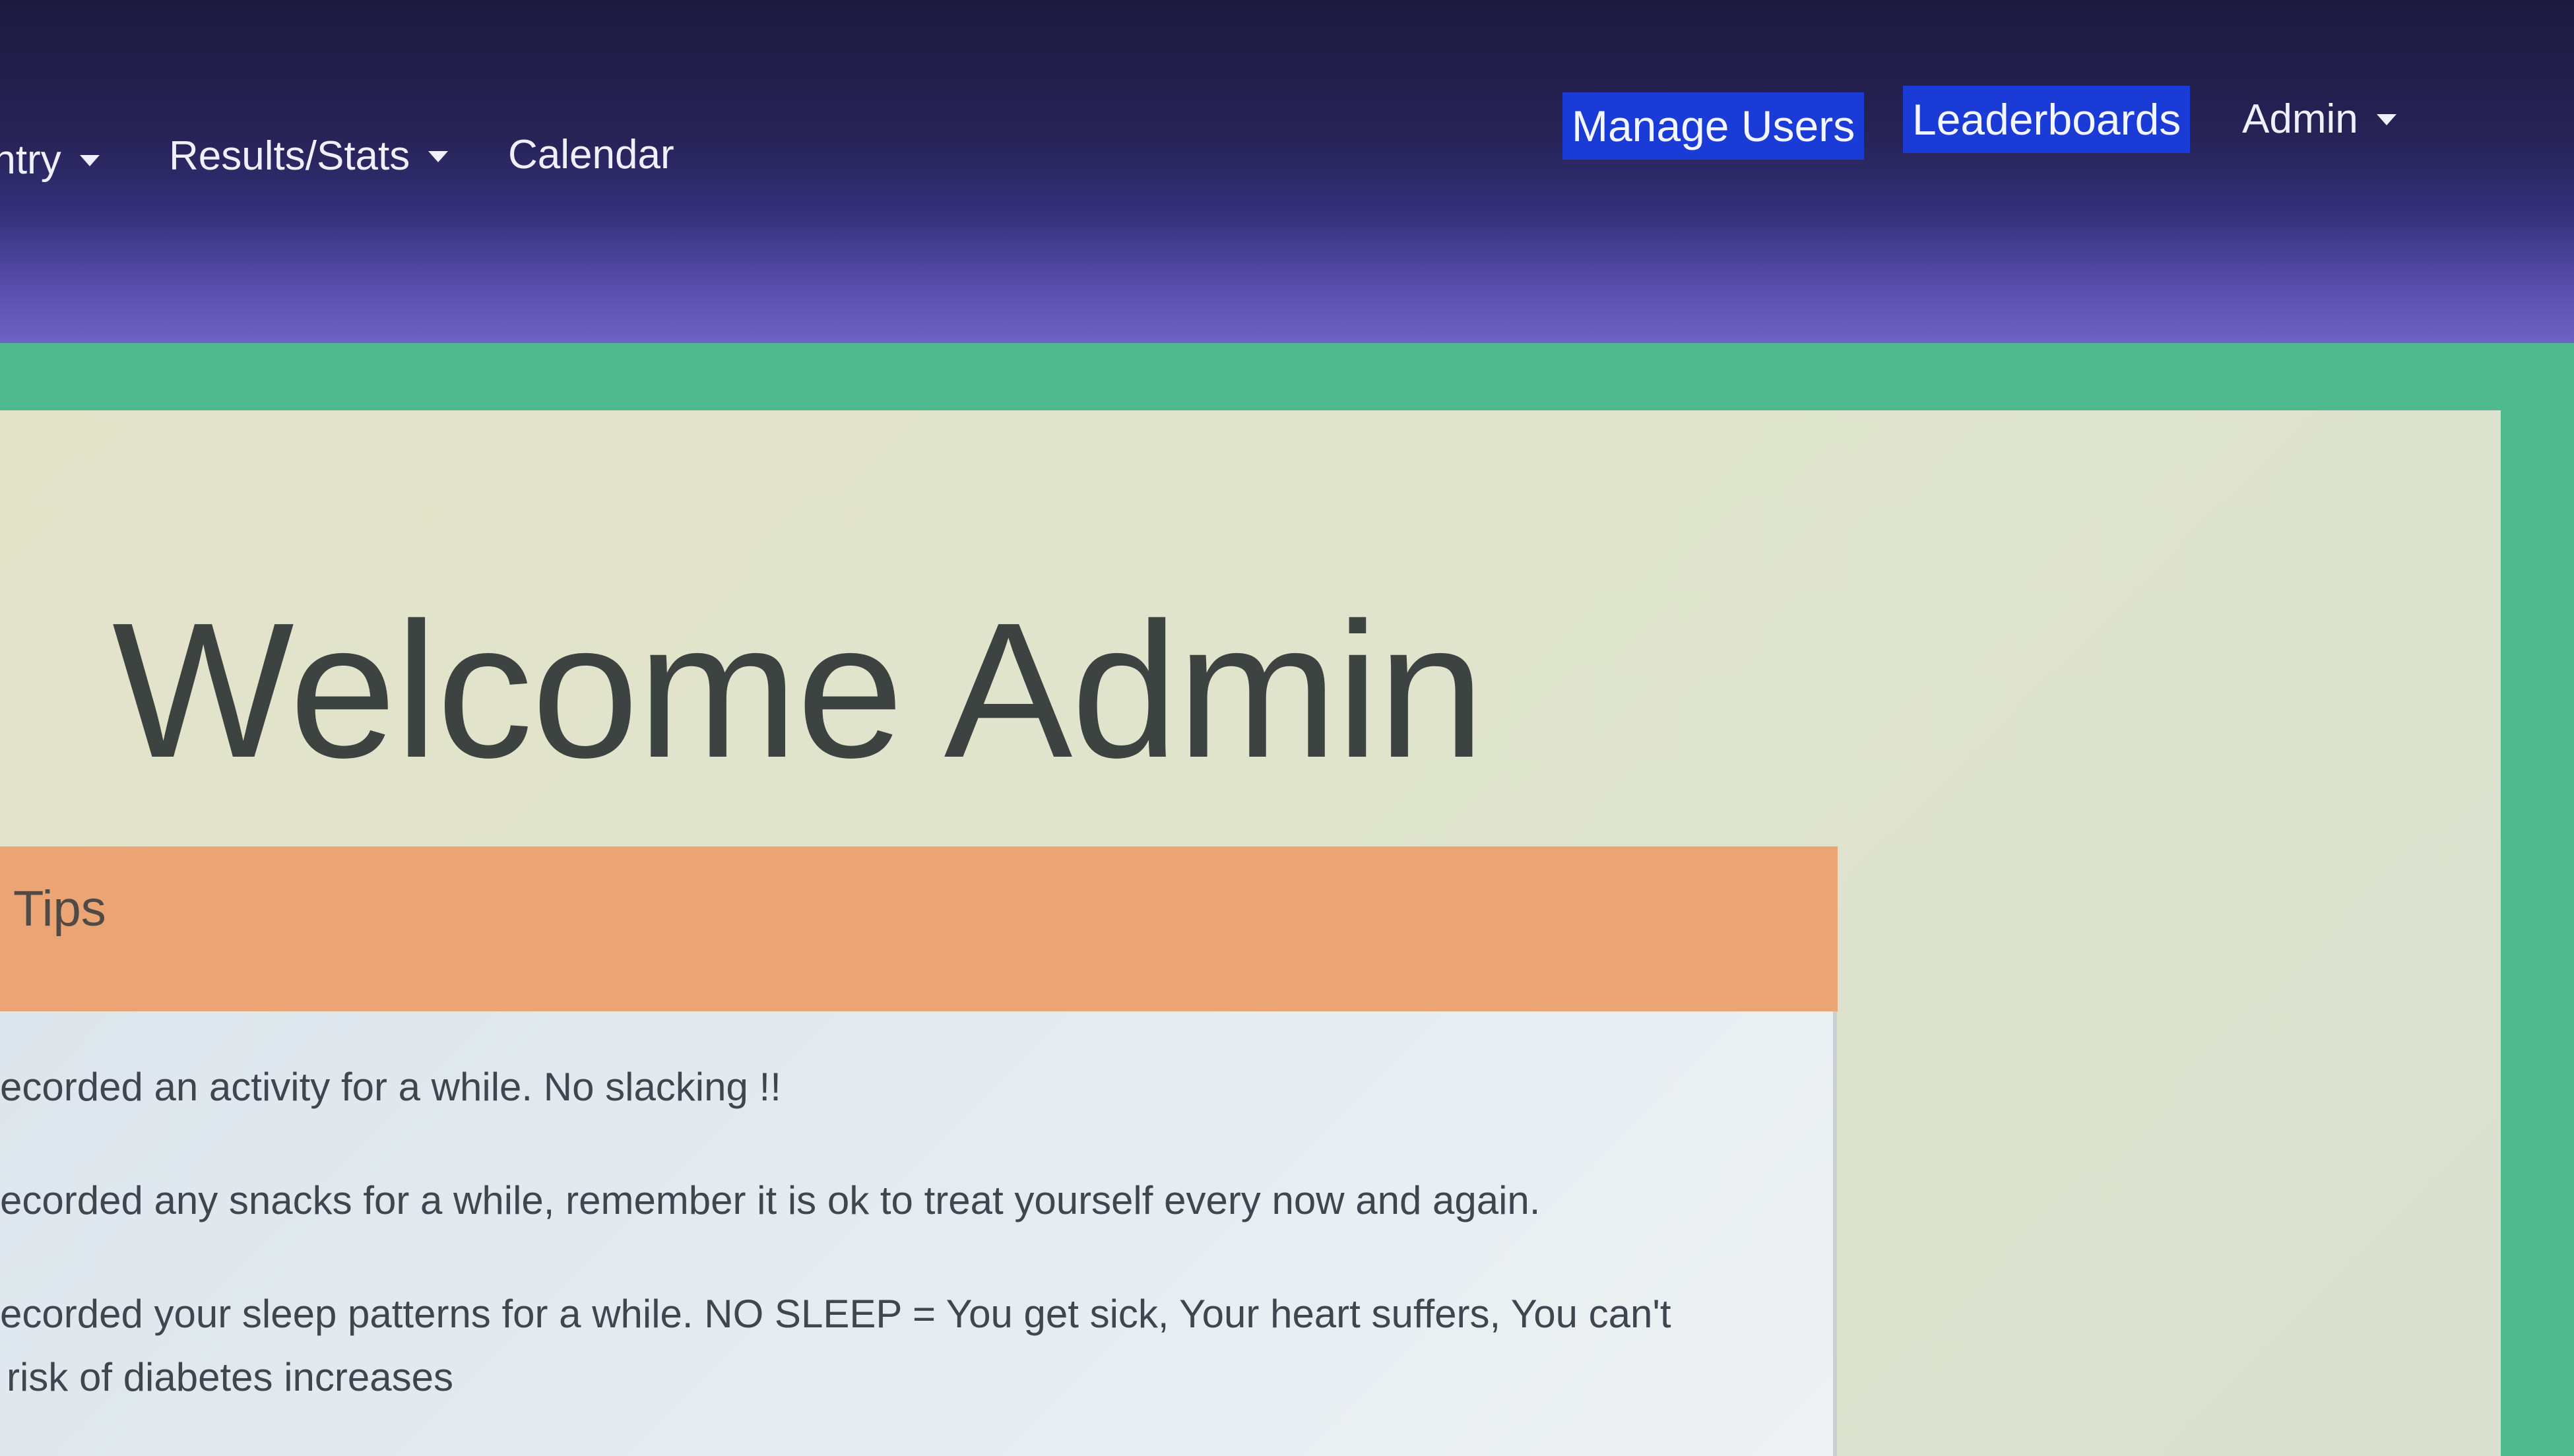 The height and width of the screenshot is (1456, 2574). I want to click on tip-item: risk of diabetes increases, so click(230, 1377).